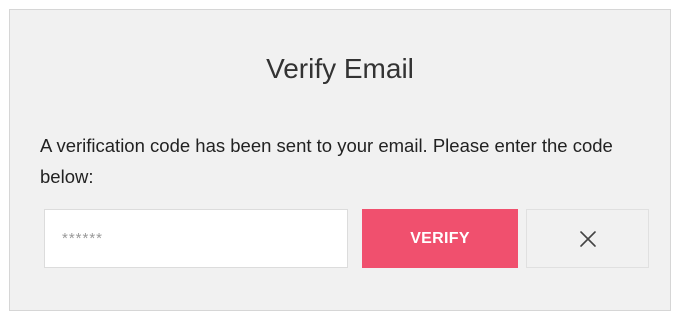 The width and height of the screenshot is (673, 320). What do you see at coordinates (196, 238) in the screenshot?
I see `verification-code-input` at bounding box center [196, 238].